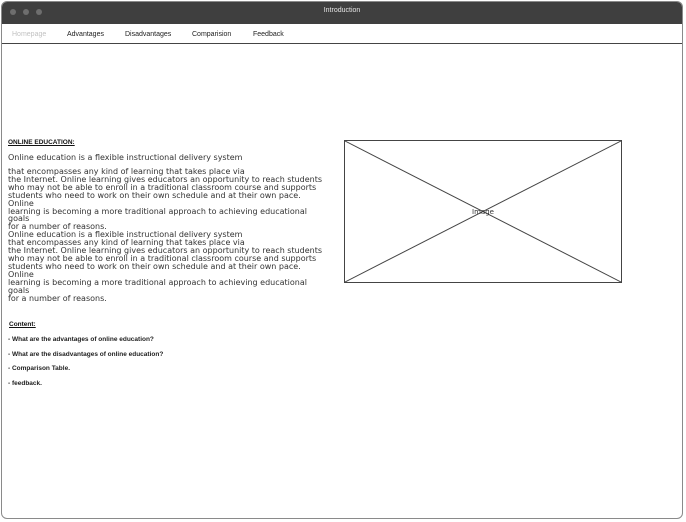  Describe the element at coordinates (85, 387) in the screenshot. I see `content-item-feedback: - feedback.` at that location.